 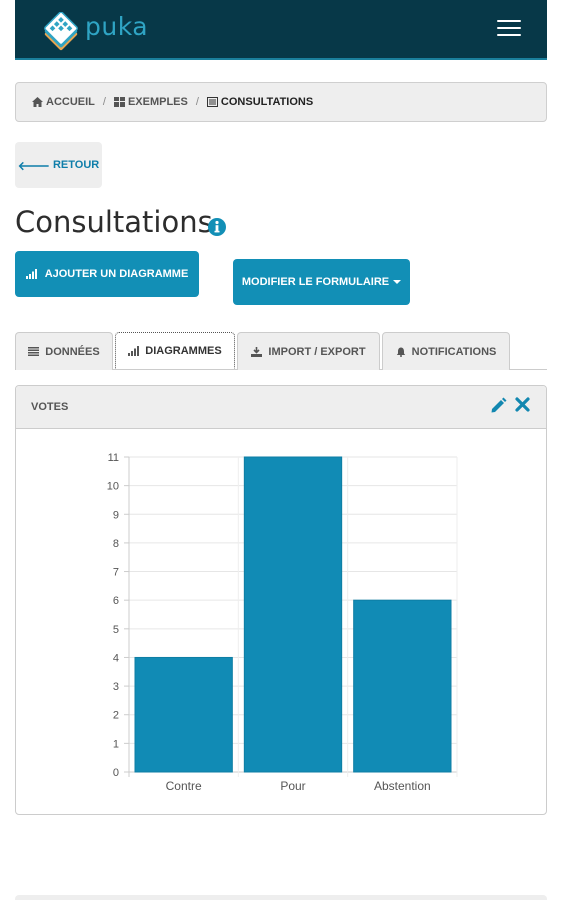 I want to click on tab-import-export: IMPORT / EXPORT, so click(x=308, y=351).